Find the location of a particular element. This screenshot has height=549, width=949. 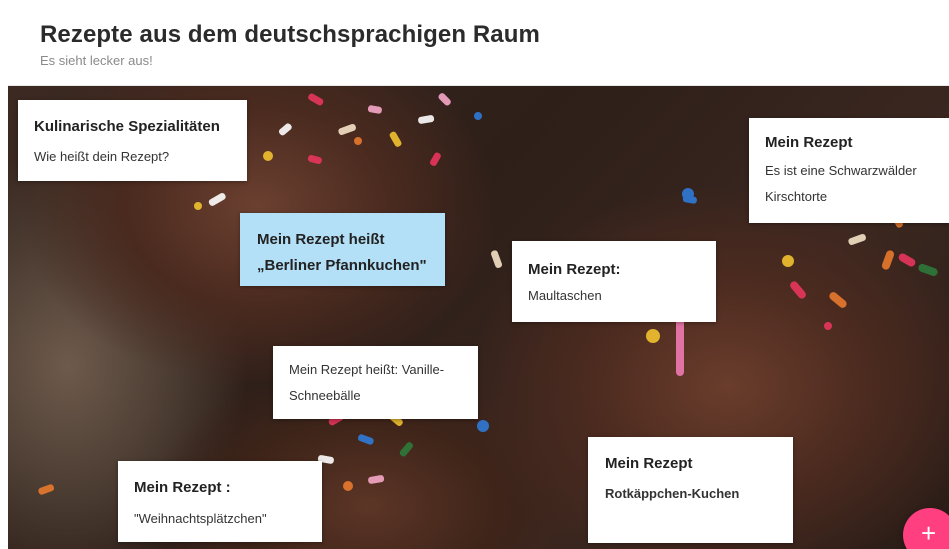

post-heading: Mein Rezept heißt „Berliner Pfannkuchen" is located at coordinates (342, 252).